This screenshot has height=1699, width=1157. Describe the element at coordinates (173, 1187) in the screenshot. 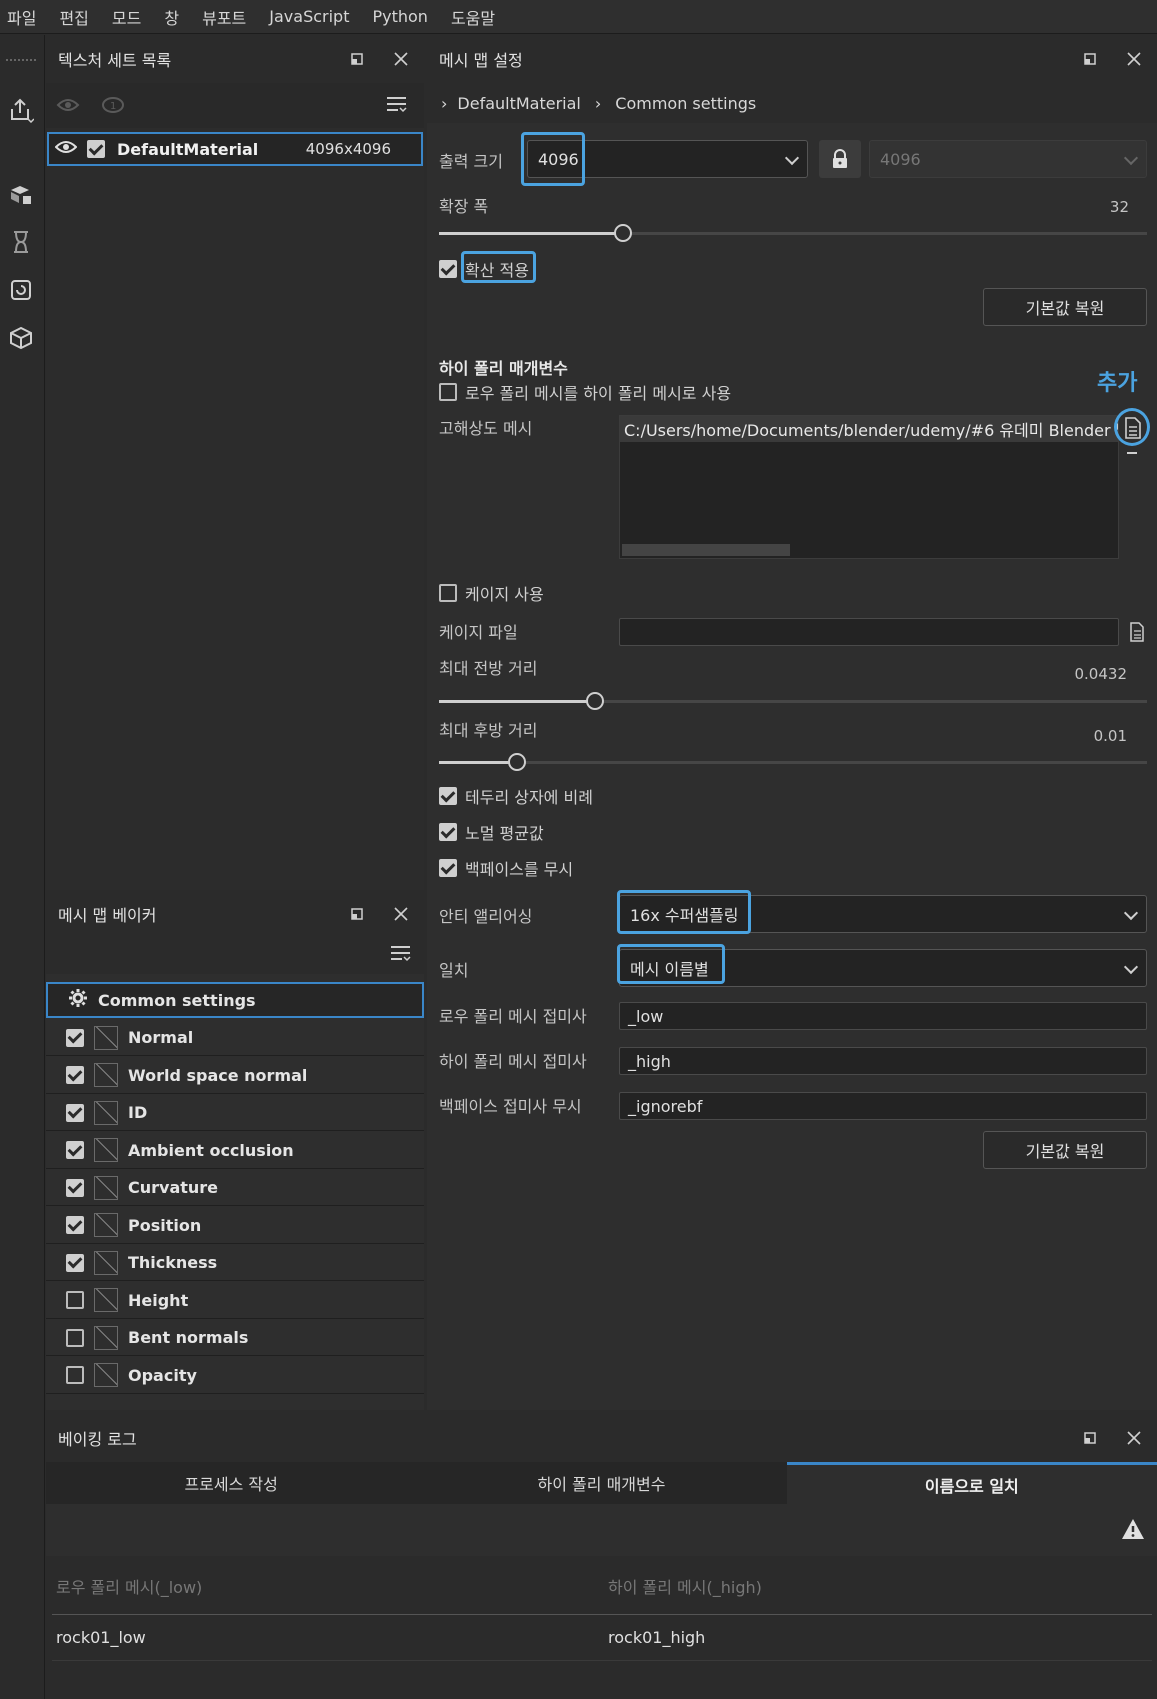

I see `map-label: Curvature` at that location.